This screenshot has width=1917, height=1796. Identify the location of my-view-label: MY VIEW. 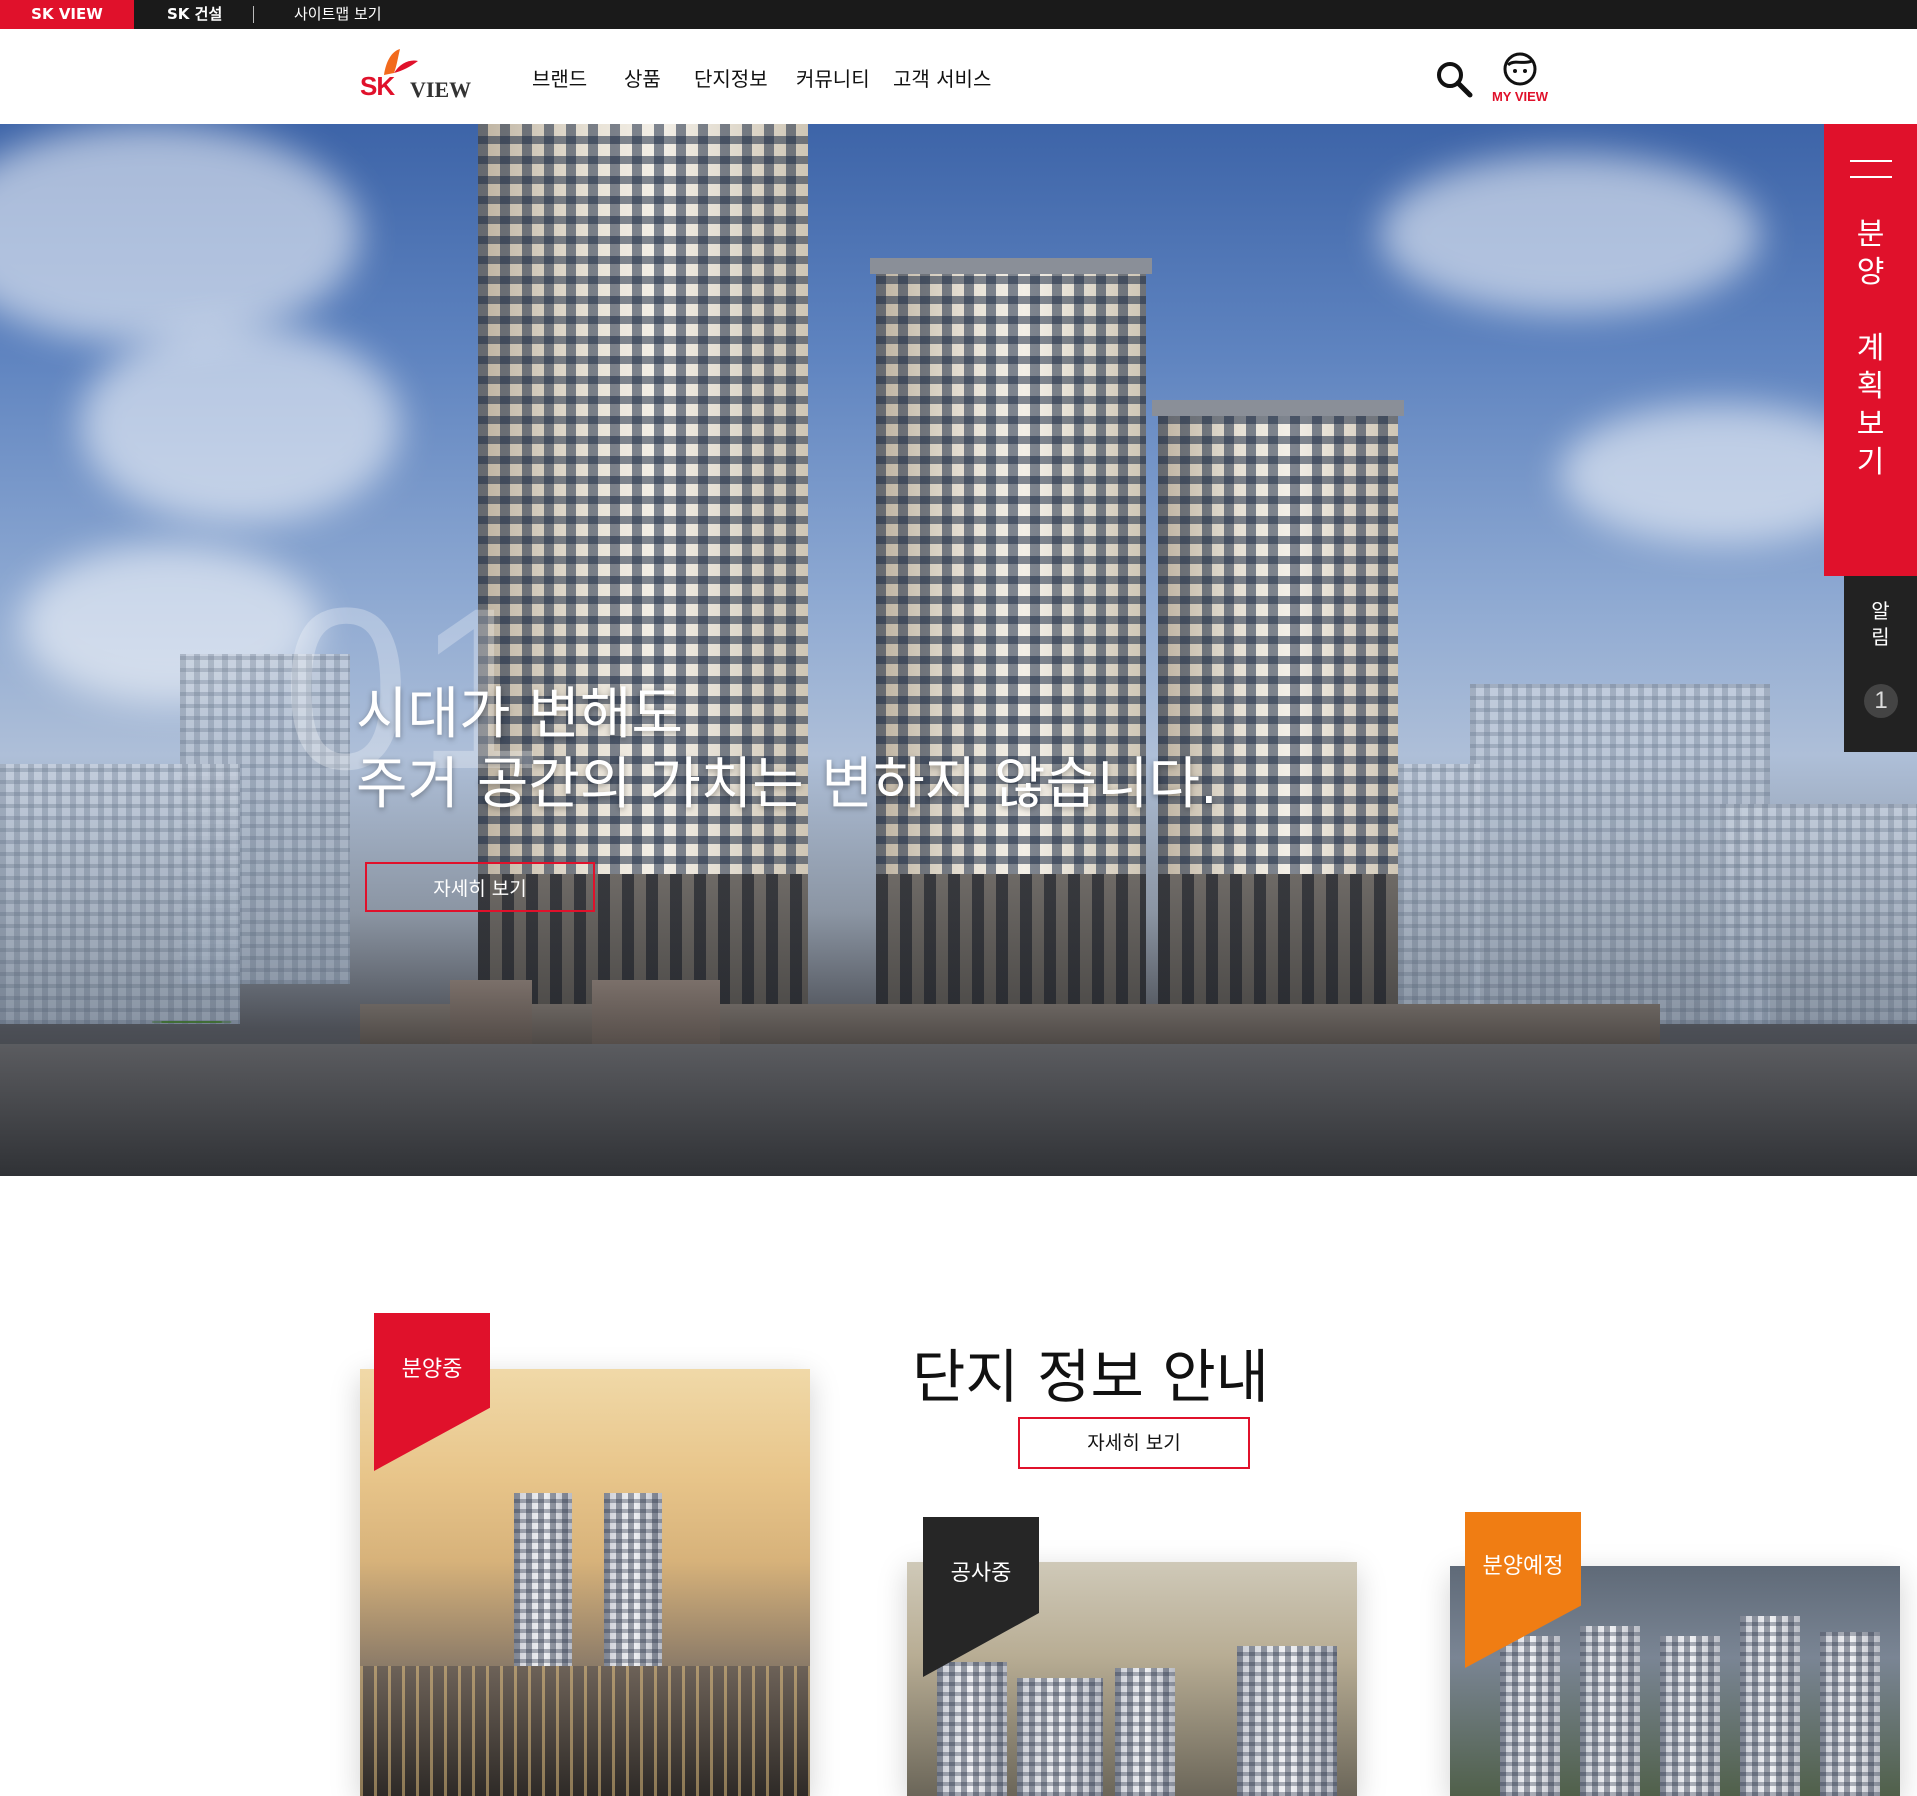
(1520, 96).